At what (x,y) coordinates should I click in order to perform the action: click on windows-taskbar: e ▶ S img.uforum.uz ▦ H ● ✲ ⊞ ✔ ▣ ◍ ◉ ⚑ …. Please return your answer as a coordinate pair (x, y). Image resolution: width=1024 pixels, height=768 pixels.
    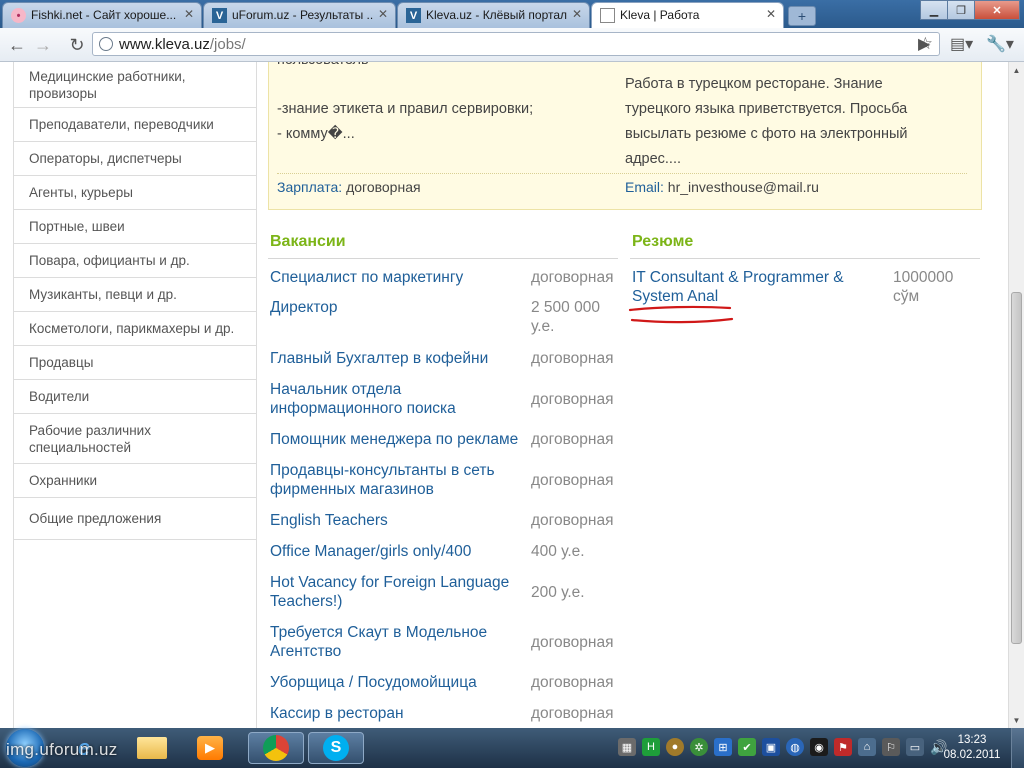
    Looking at the image, I should click on (512, 748).